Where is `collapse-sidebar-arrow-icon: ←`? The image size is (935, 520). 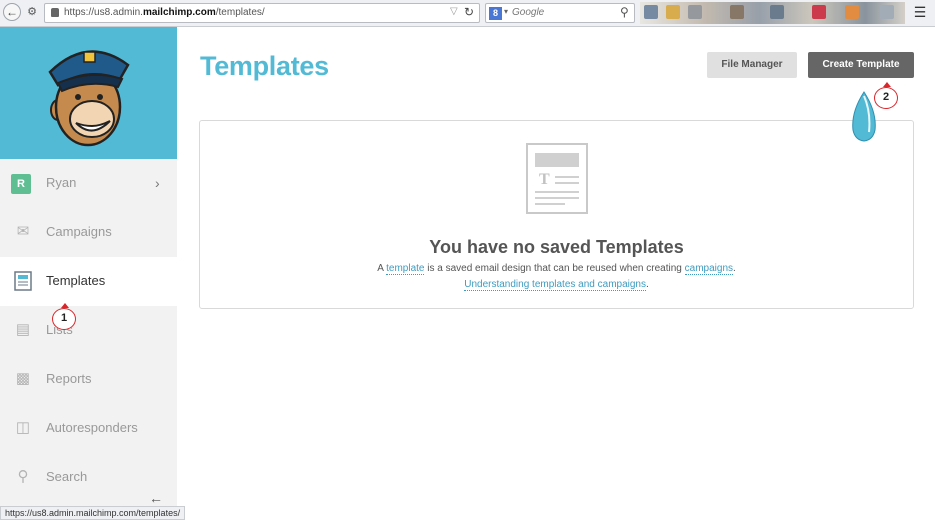
collapse-sidebar-arrow-icon: ← is located at coordinates (156, 498).